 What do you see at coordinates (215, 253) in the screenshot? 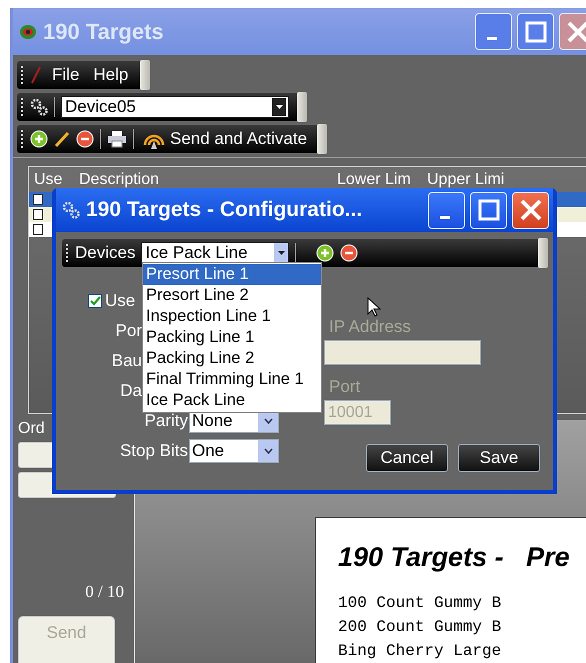
I see `devices-select: Ice Pack Line` at bounding box center [215, 253].